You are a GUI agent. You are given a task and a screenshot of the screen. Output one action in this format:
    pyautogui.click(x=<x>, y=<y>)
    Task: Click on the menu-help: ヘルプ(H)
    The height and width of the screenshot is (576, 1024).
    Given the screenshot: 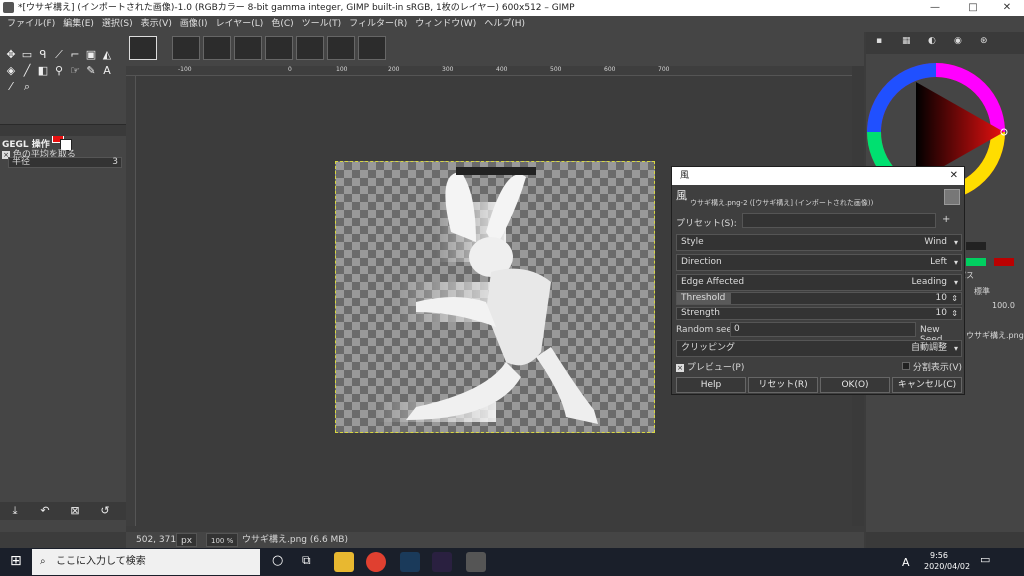 What is the action you would take?
    pyautogui.click(x=504, y=24)
    